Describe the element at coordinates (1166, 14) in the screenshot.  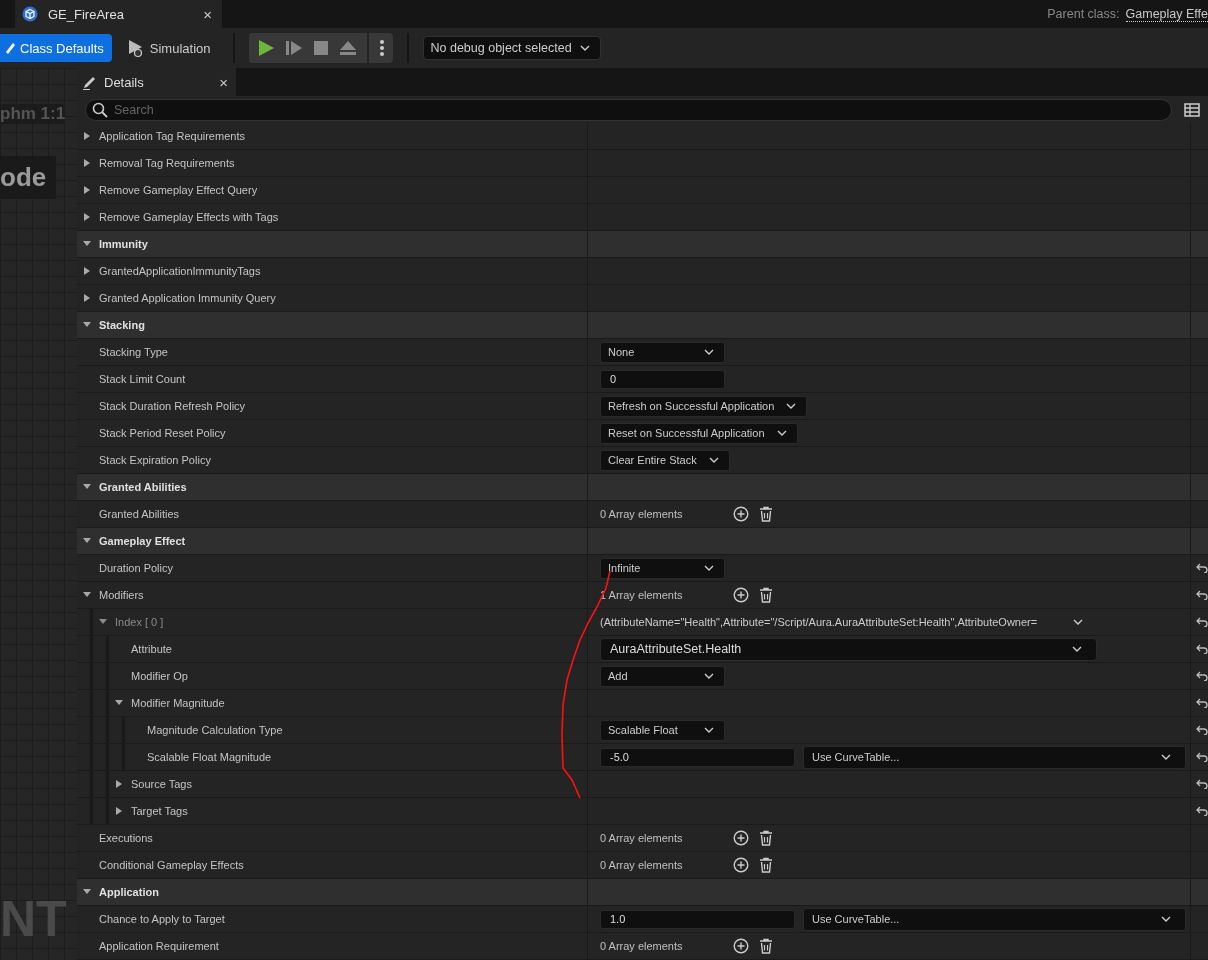
I see `parent-class-link: Gameplay Effe` at that location.